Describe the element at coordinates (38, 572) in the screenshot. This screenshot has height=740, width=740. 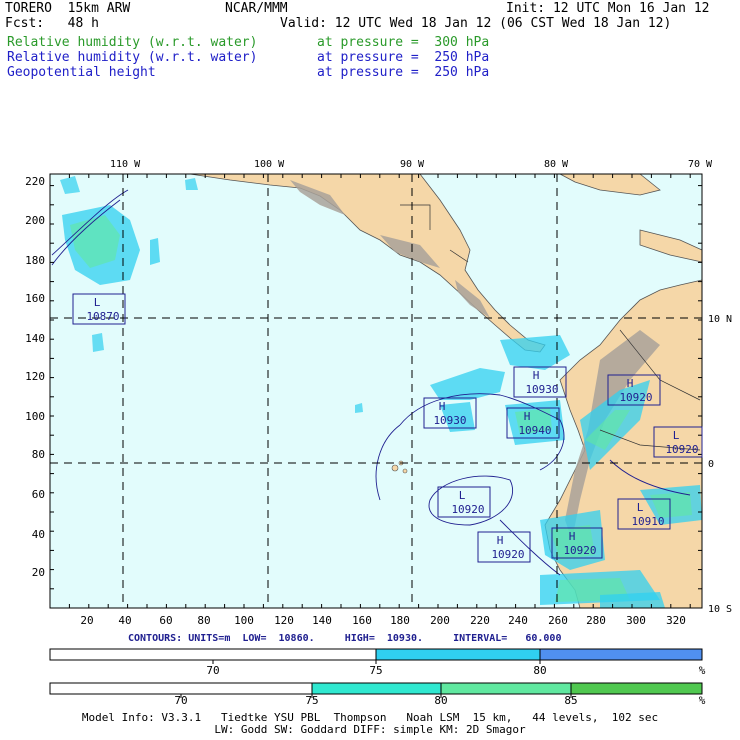
I see `y-tick-label: 20` at that location.